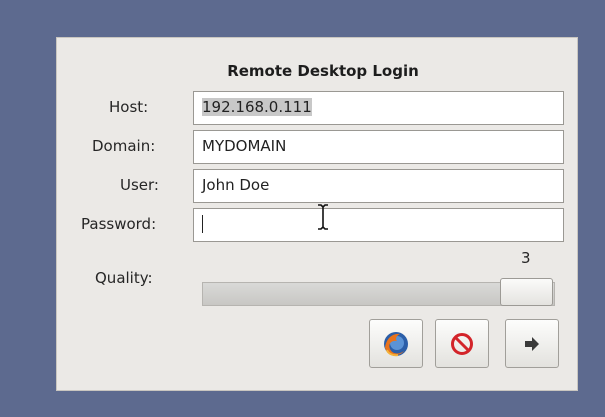  What do you see at coordinates (378, 186) in the screenshot?
I see `user-field: John Doe` at bounding box center [378, 186].